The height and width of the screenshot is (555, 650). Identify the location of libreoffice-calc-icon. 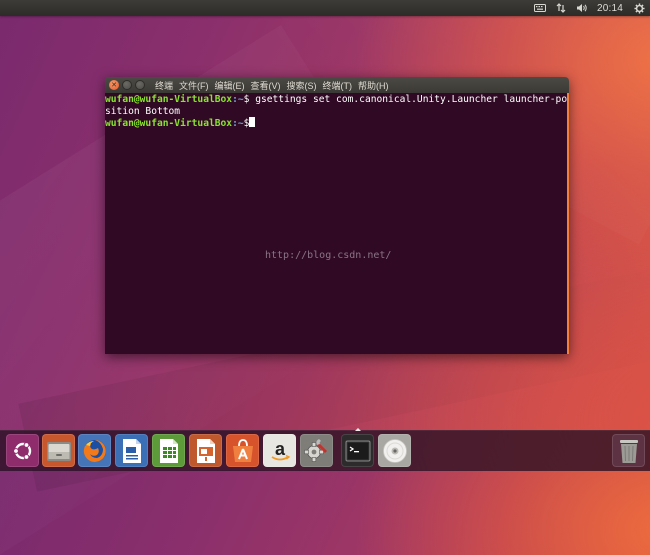
(168, 450).